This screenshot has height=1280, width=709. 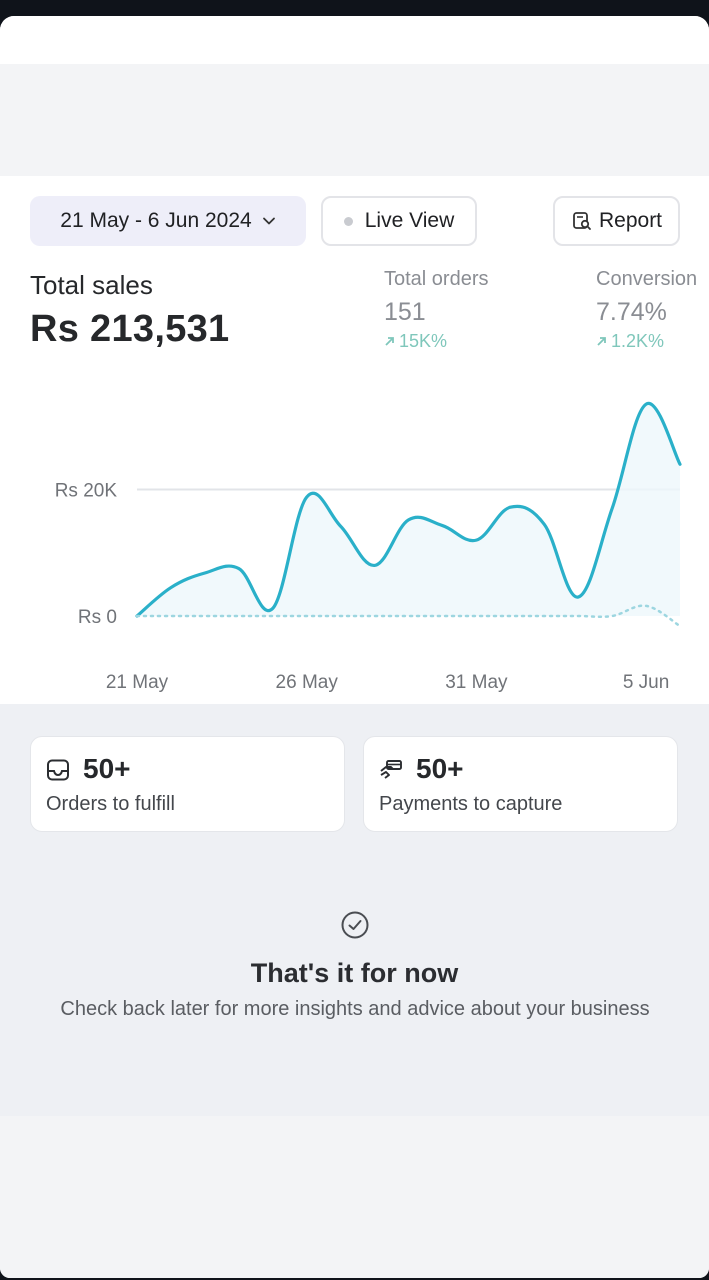 I want to click on metric-label: Conversion, so click(x=647, y=279).